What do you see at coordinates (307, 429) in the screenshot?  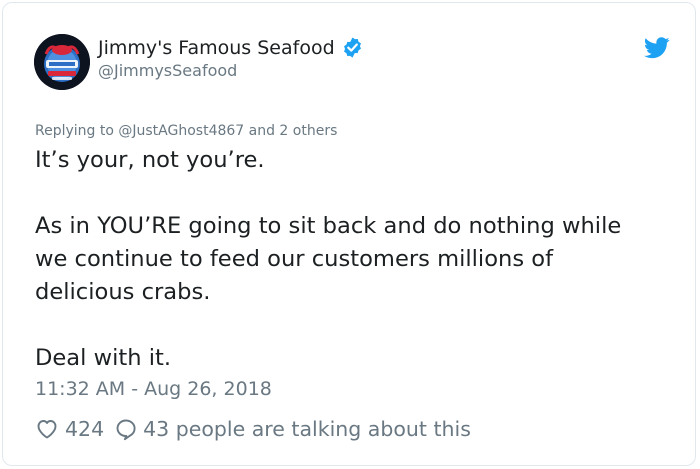 I see `conversation-count-text: 43 people are talking about this` at bounding box center [307, 429].